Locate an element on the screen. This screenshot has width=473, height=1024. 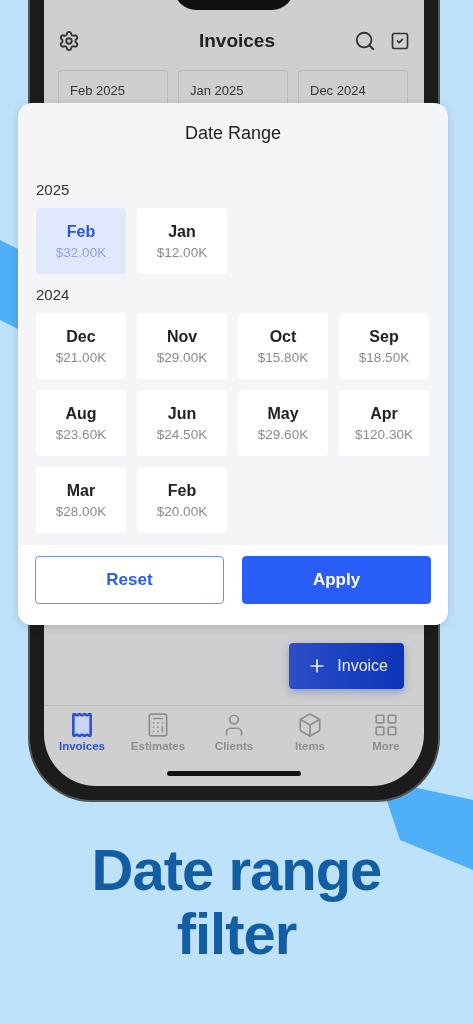
month-name: Sep is located at coordinates (384, 336).